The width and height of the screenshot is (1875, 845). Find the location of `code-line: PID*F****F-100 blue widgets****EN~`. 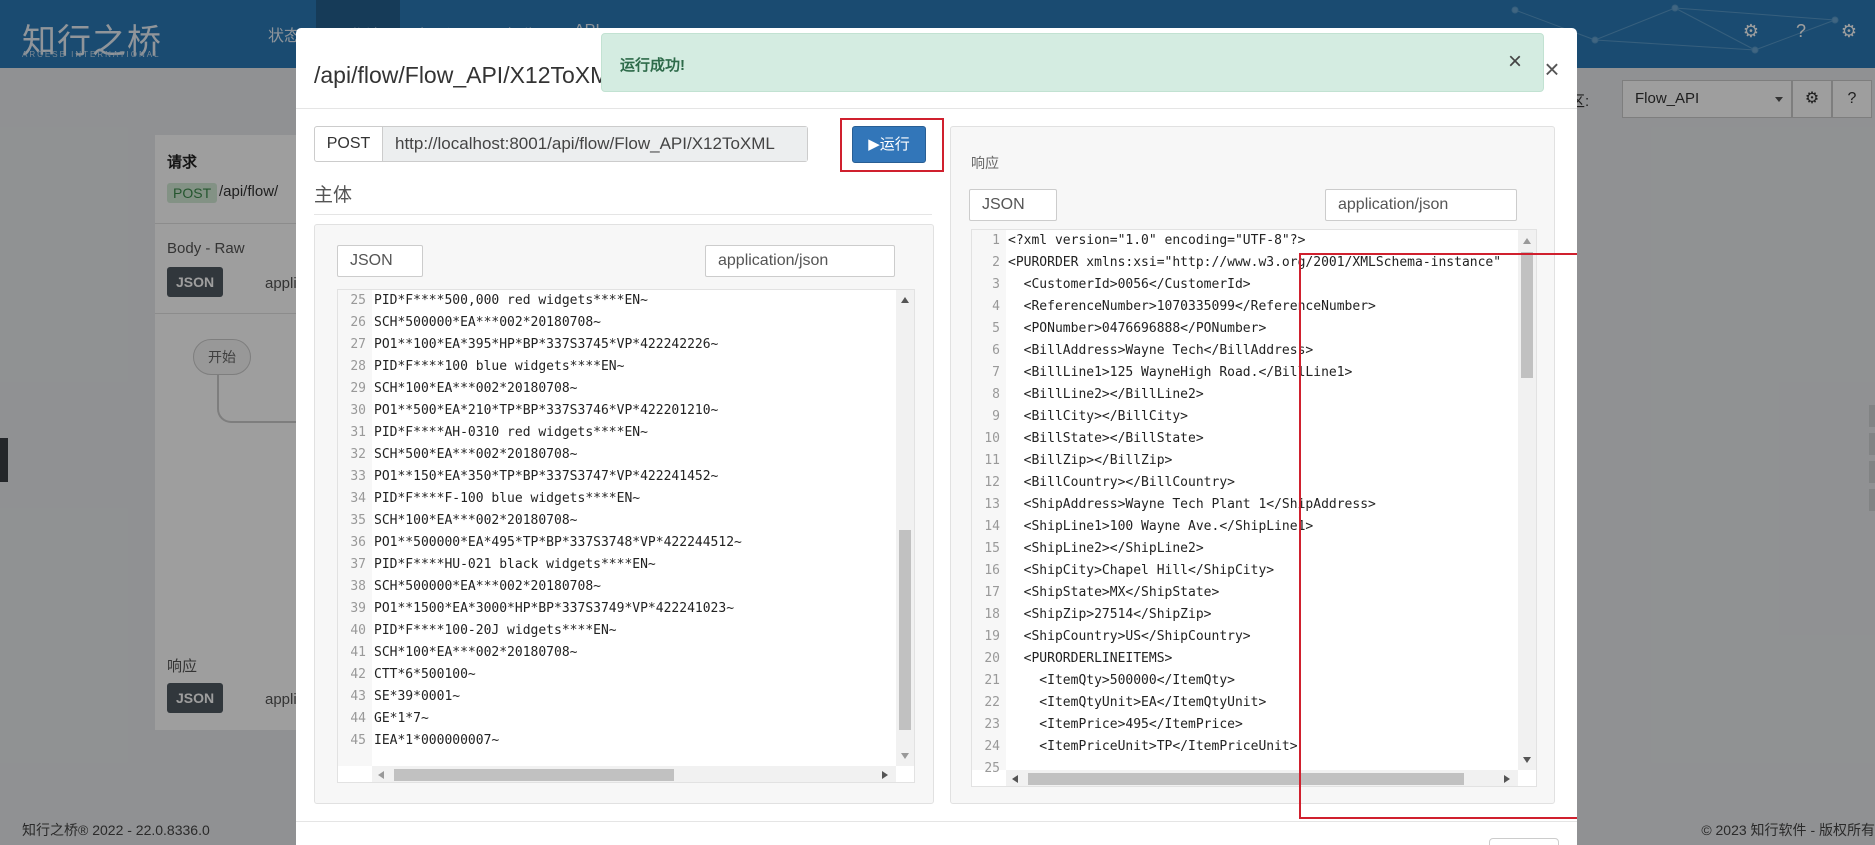

code-line: PID*F****F-100 blue widgets****EN~ is located at coordinates (507, 498).